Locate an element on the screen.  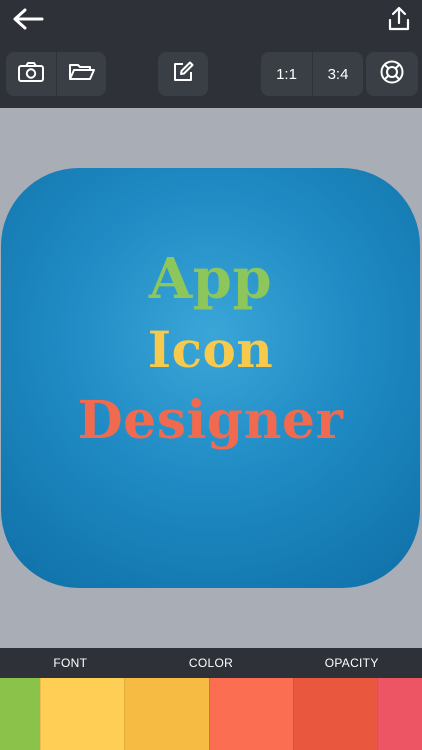
icon-text-line-2: Icon is located at coordinates (210, 349).